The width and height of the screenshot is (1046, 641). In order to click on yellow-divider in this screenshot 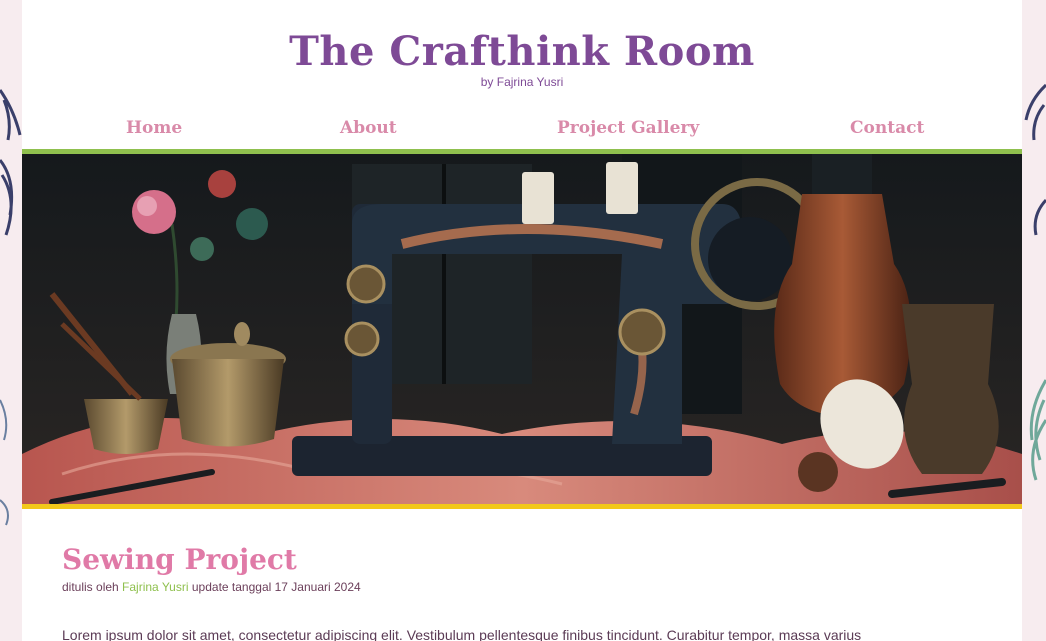, I will do `click(522, 506)`.